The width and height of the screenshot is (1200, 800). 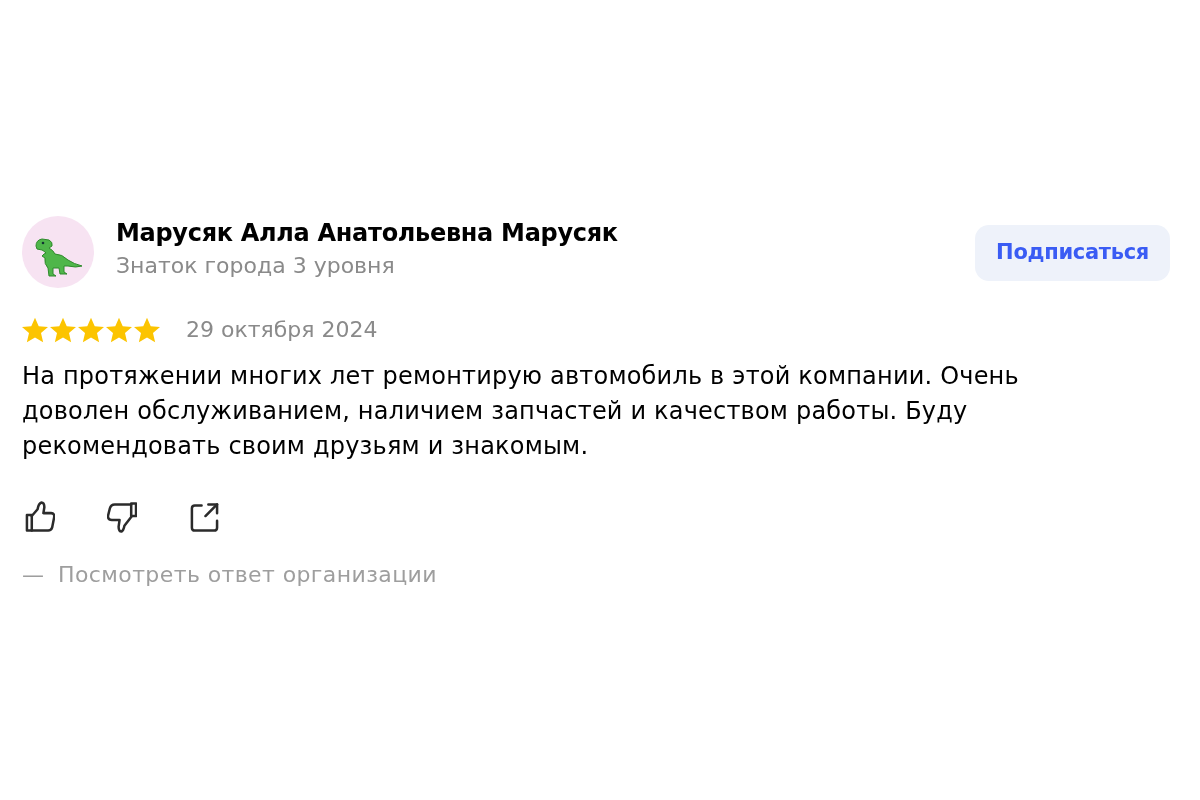 What do you see at coordinates (40, 517) in the screenshot?
I see `thumbs-up-icon` at bounding box center [40, 517].